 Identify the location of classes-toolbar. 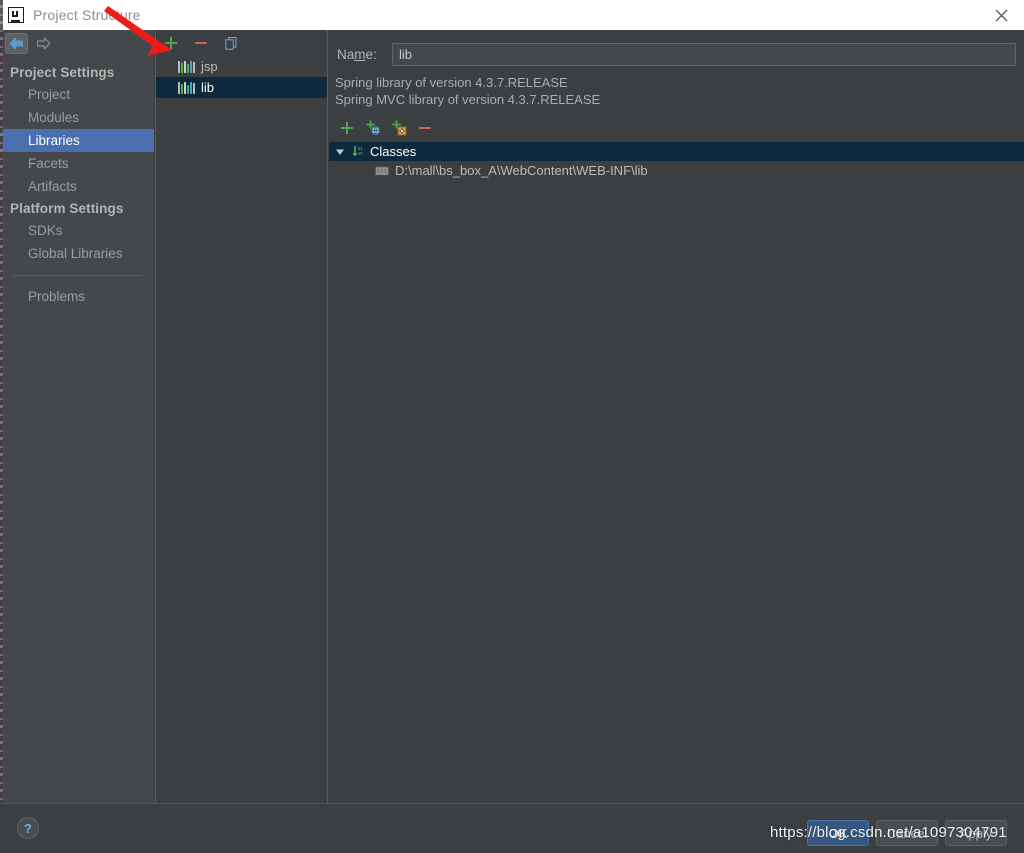
(676, 128).